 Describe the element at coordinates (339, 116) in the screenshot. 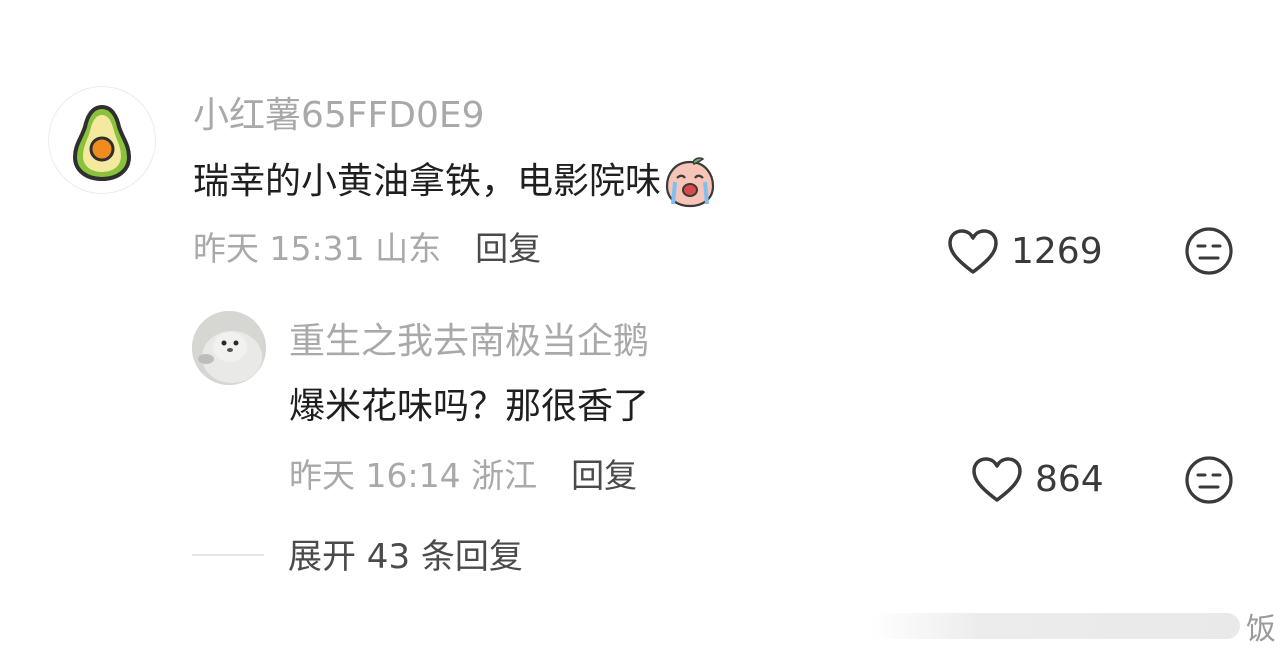

I see `comment-username: 小红薯65FFD0E9` at that location.